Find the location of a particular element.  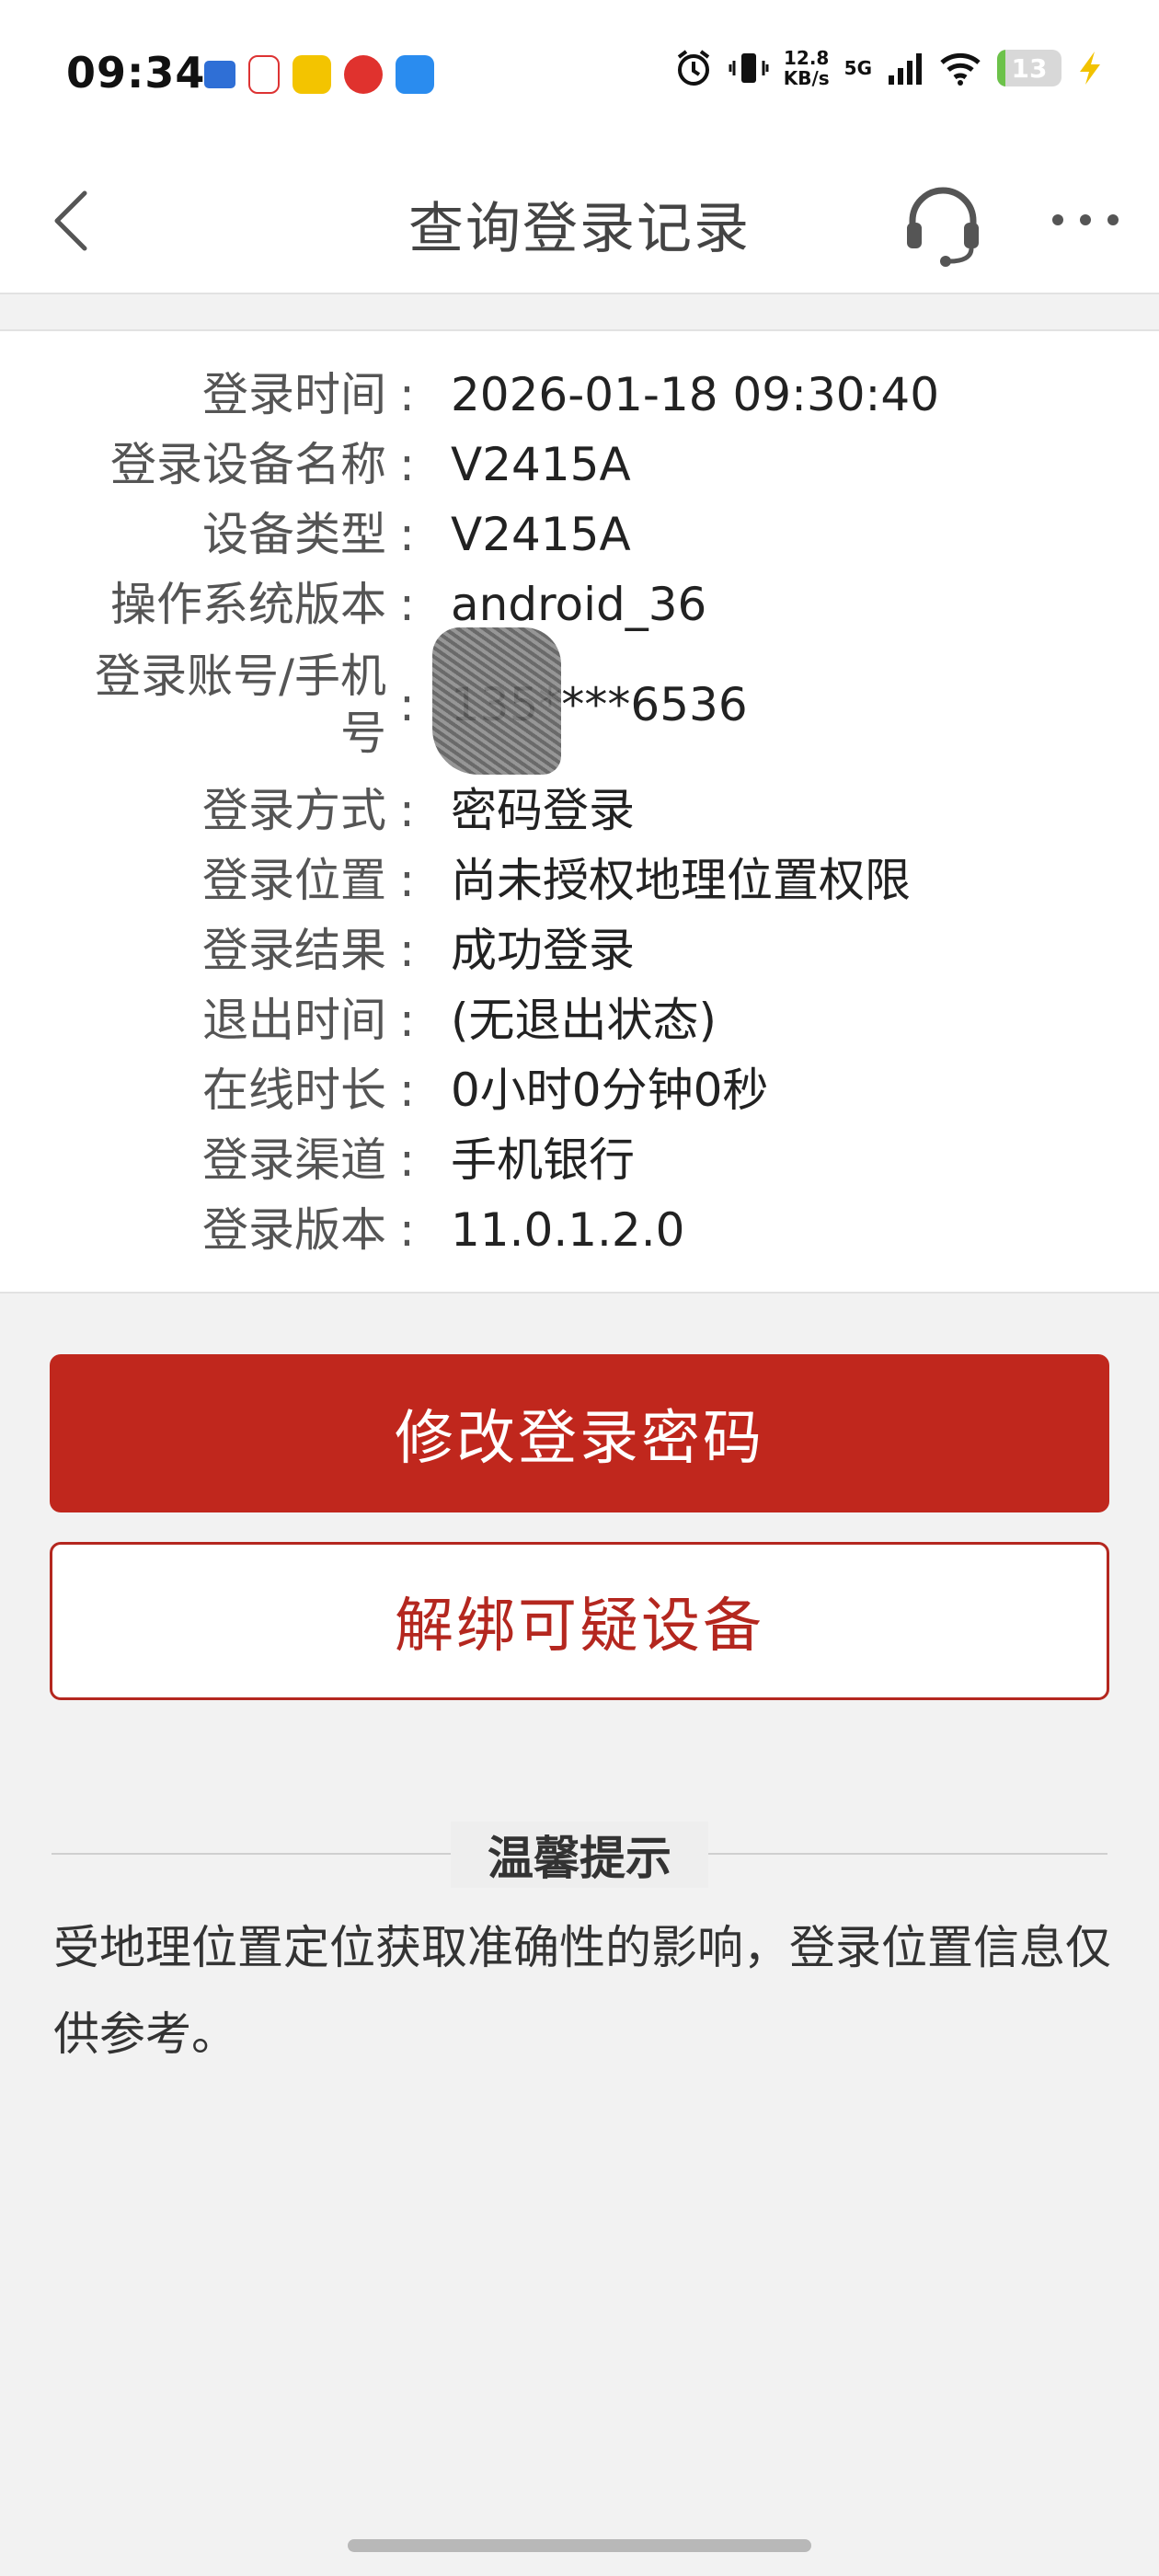

info-label: 登录时间 is located at coordinates (294, 394).